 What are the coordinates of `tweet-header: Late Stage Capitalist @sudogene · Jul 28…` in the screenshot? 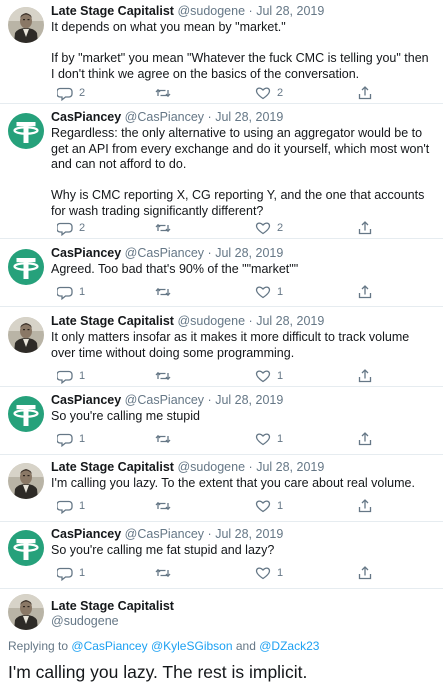 It's located at (242, 467).